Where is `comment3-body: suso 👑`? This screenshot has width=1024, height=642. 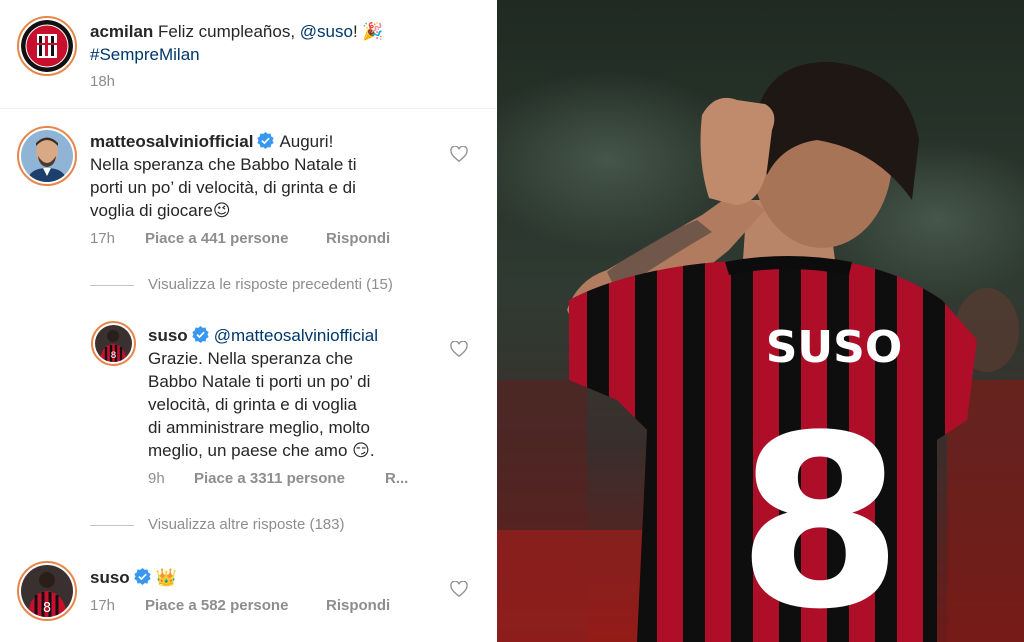
comment3-body: suso 👑 is located at coordinates (270, 577).